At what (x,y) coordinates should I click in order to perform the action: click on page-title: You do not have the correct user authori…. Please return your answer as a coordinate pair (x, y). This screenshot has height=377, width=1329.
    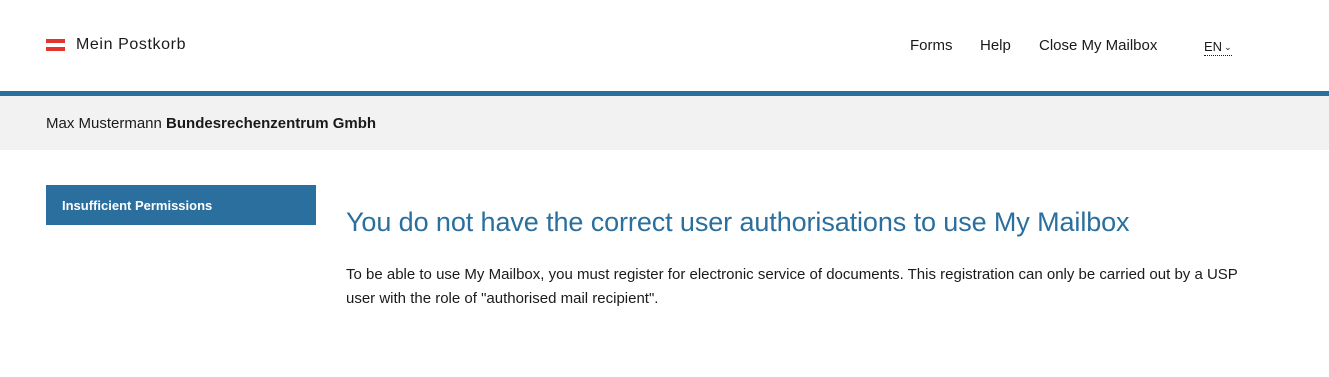
    Looking at the image, I should click on (738, 222).